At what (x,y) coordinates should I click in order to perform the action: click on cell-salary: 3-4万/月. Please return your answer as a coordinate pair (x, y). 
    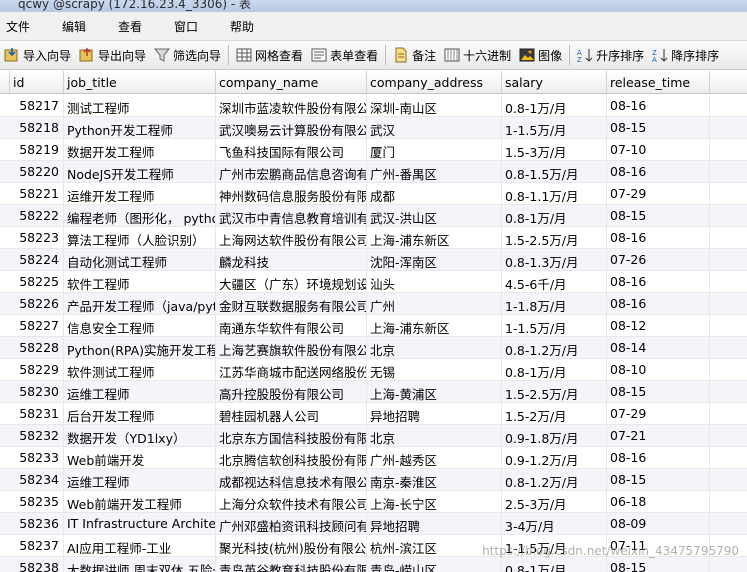
    Looking at the image, I should click on (554, 523).